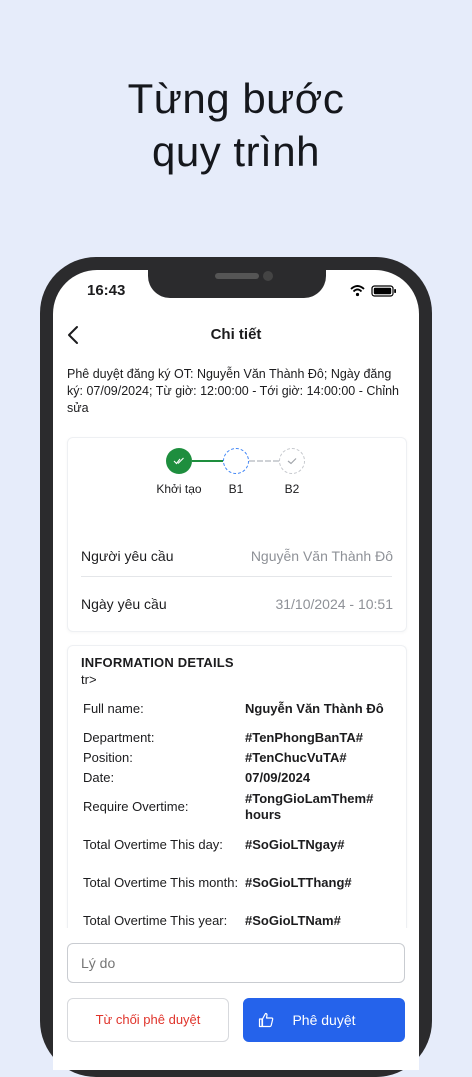 This screenshot has width=472, height=1077. I want to click on detail-value: #SoGioLTNgay#, so click(295, 844).